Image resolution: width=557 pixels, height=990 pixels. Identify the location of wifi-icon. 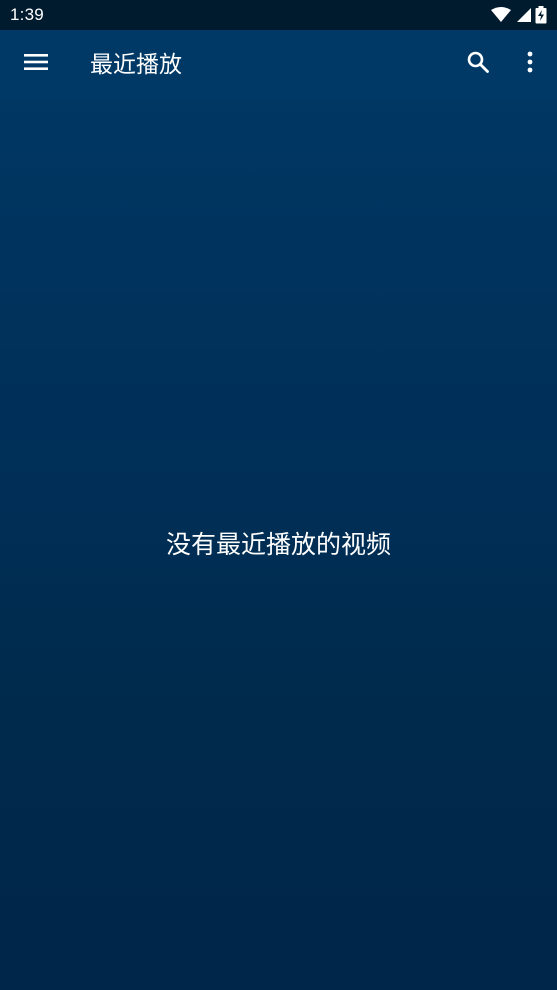
(501, 15).